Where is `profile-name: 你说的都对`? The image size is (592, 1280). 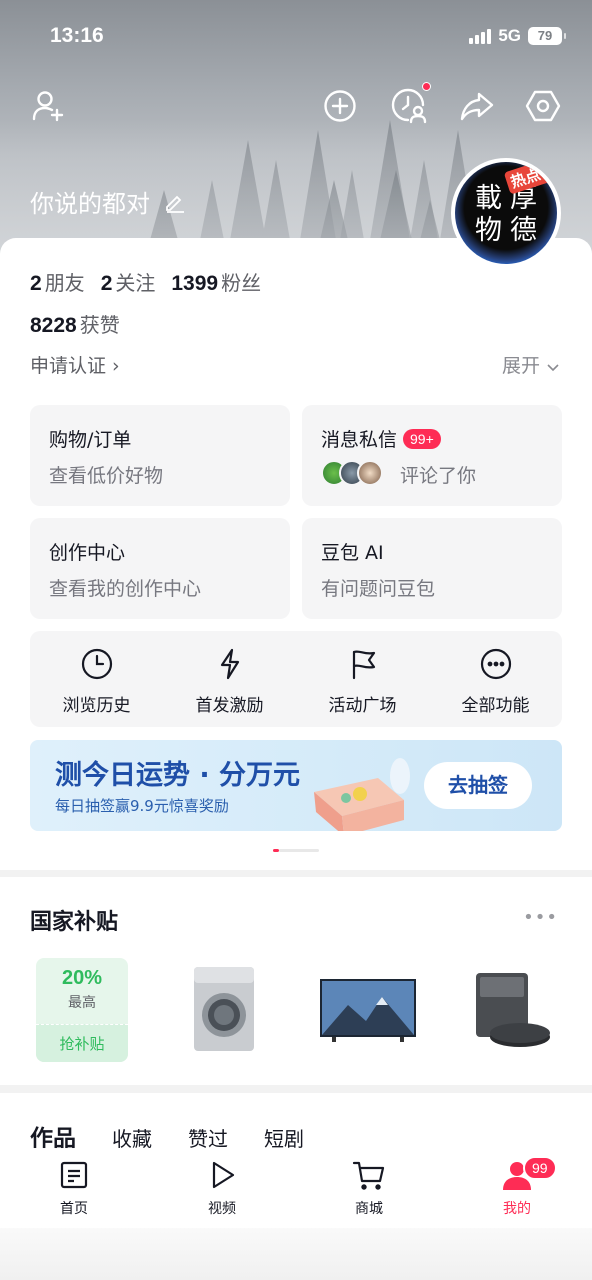 profile-name: 你说的都对 is located at coordinates (90, 204).